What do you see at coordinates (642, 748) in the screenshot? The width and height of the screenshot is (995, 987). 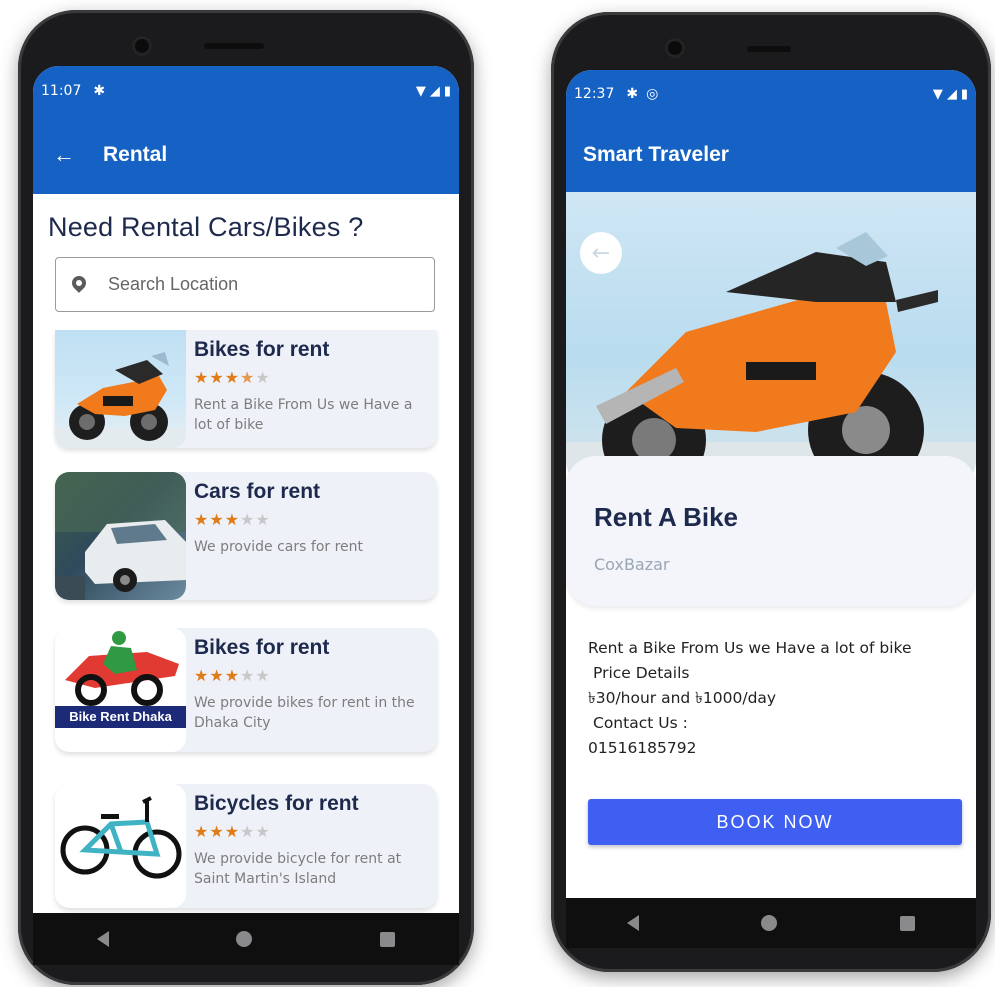 I see `detail-line: 01516185792` at bounding box center [642, 748].